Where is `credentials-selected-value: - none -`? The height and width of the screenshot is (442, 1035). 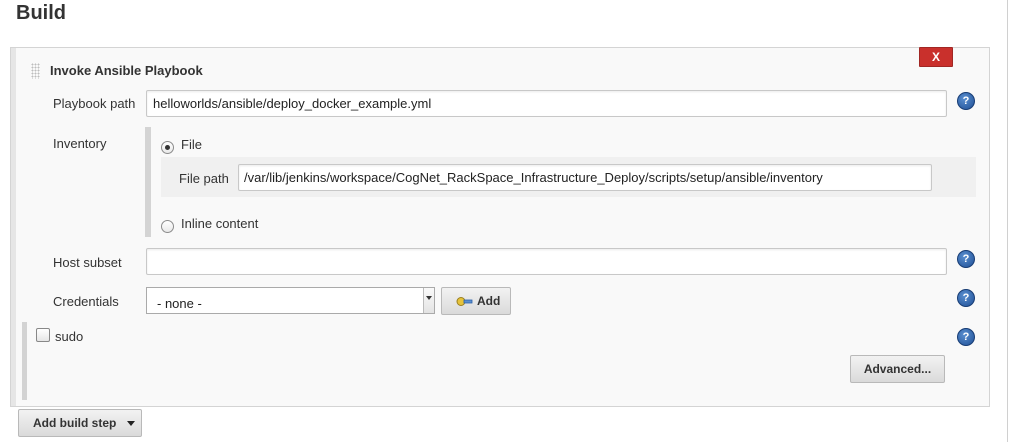 credentials-selected-value: - none - is located at coordinates (179, 303).